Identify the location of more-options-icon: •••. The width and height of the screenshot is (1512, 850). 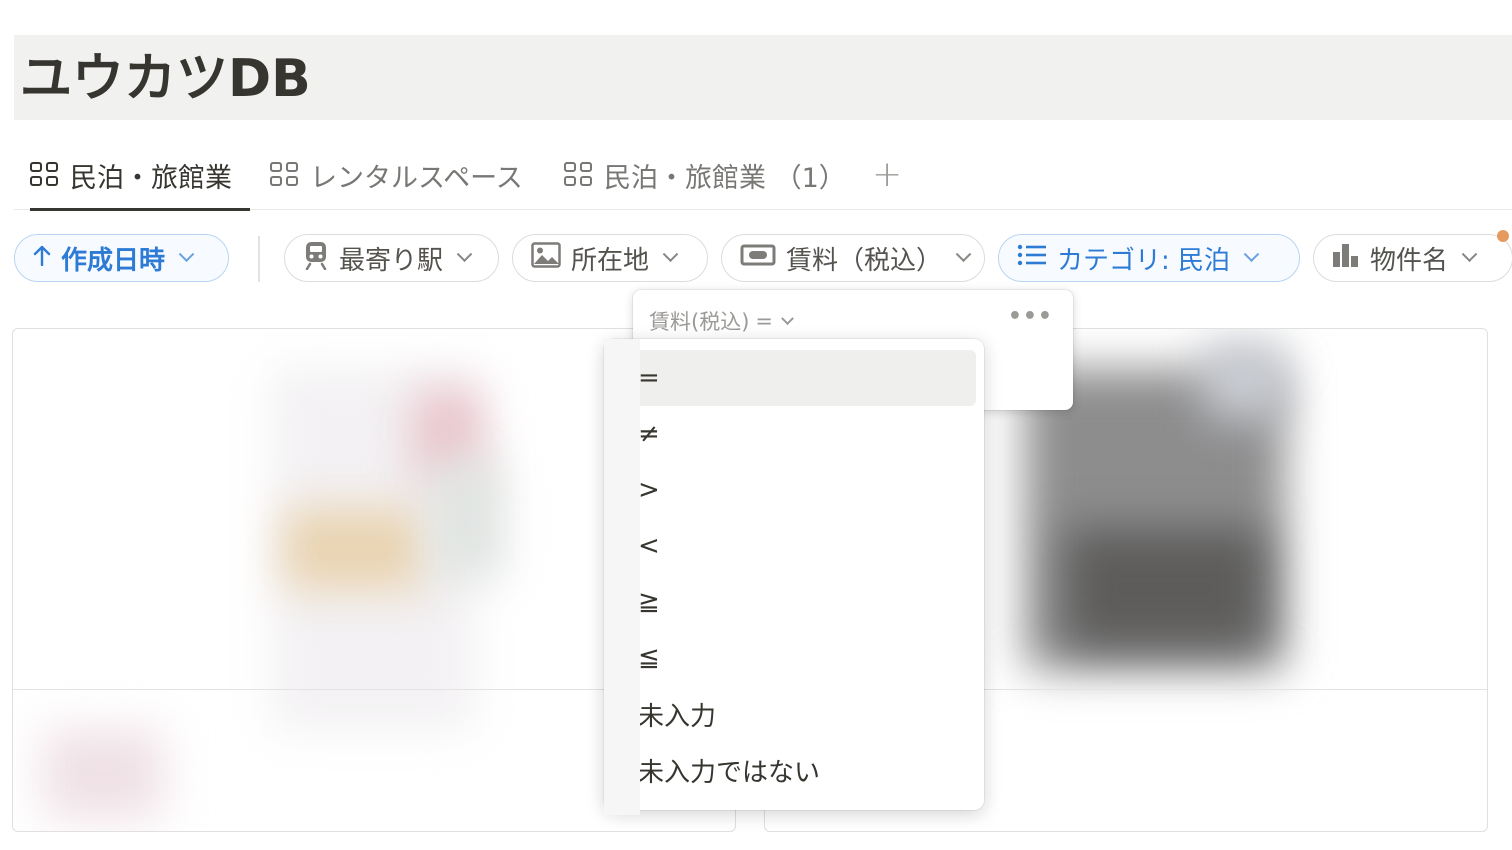
(1030, 316).